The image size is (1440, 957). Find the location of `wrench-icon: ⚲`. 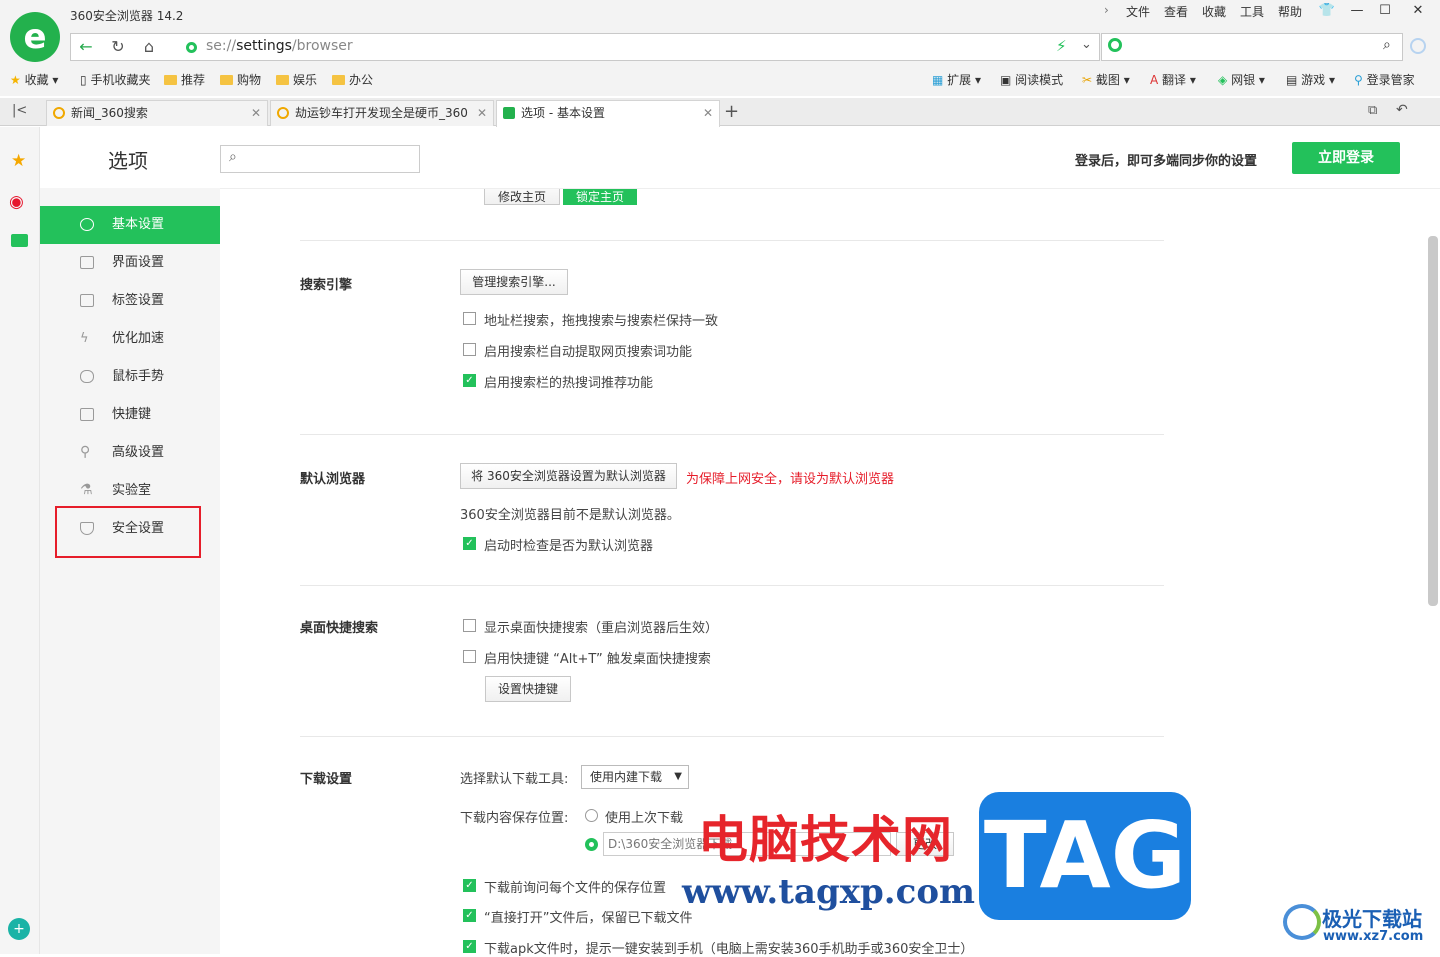

wrench-icon: ⚲ is located at coordinates (85, 452).